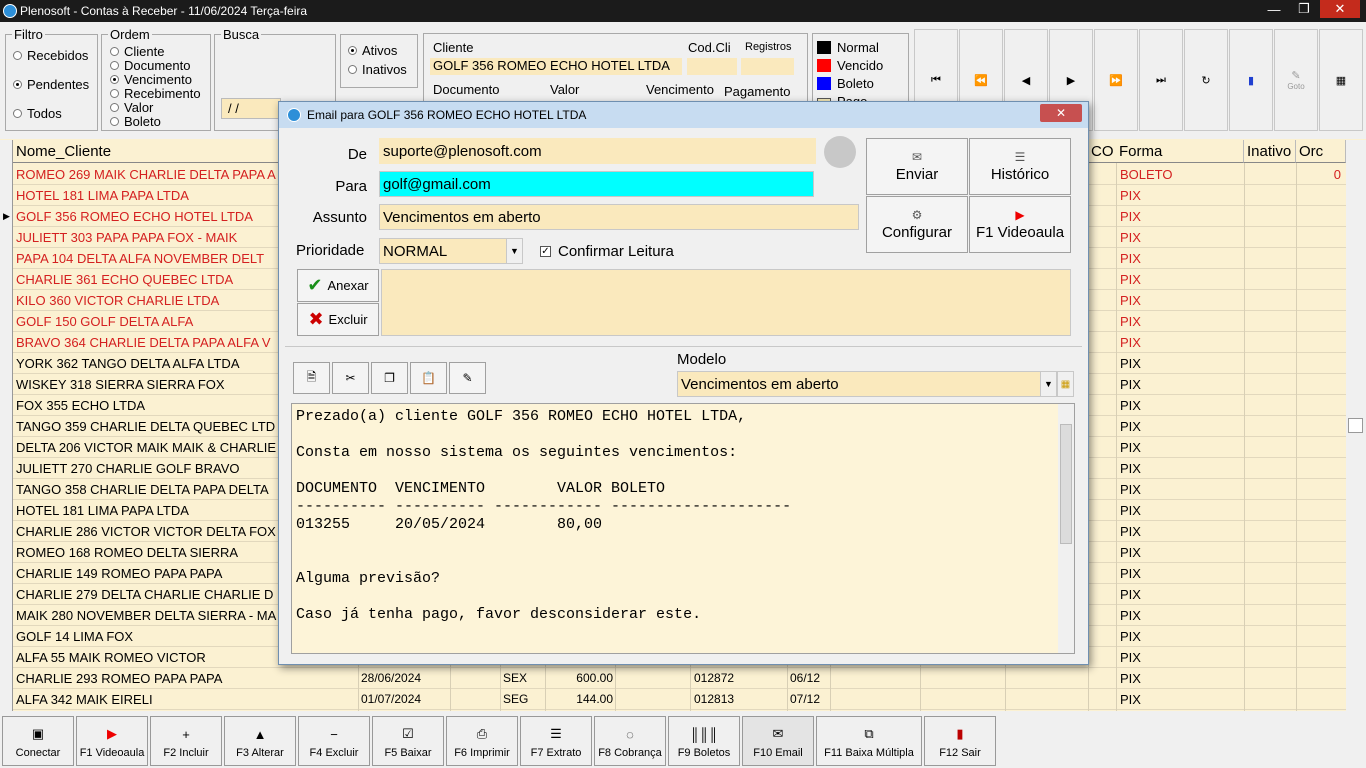 The height and width of the screenshot is (768, 1366). What do you see at coordinates (377, 69) in the screenshot?
I see `inativos-radio: Inativos` at bounding box center [377, 69].